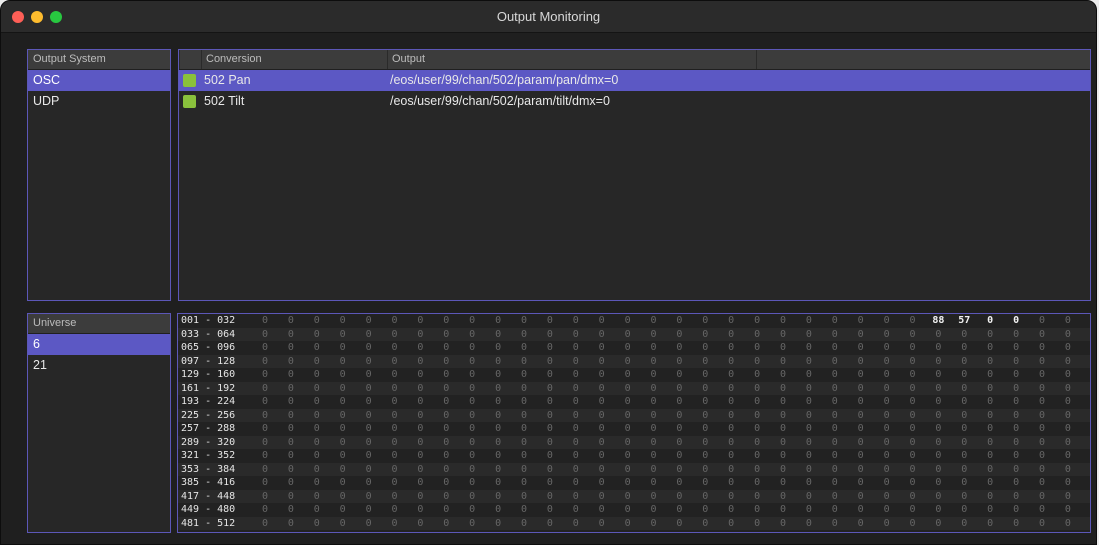 Image resolution: width=1099 pixels, height=545 pixels. I want to click on universe-header: Universe, so click(99, 324).